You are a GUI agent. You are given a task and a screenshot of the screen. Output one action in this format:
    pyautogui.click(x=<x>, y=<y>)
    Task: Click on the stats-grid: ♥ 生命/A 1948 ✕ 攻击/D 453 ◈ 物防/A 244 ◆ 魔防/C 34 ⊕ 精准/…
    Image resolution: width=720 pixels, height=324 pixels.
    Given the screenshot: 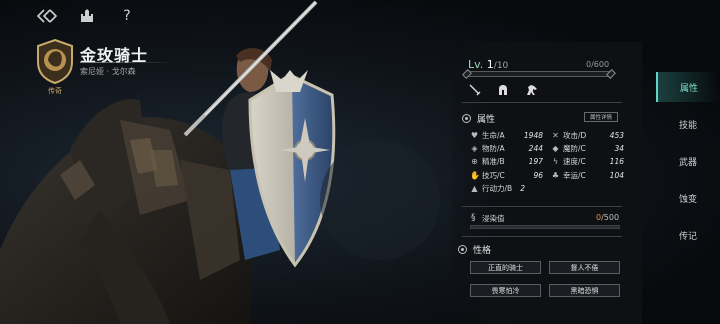 What is the action you would take?
    pyautogui.click(x=547, y=162)
    